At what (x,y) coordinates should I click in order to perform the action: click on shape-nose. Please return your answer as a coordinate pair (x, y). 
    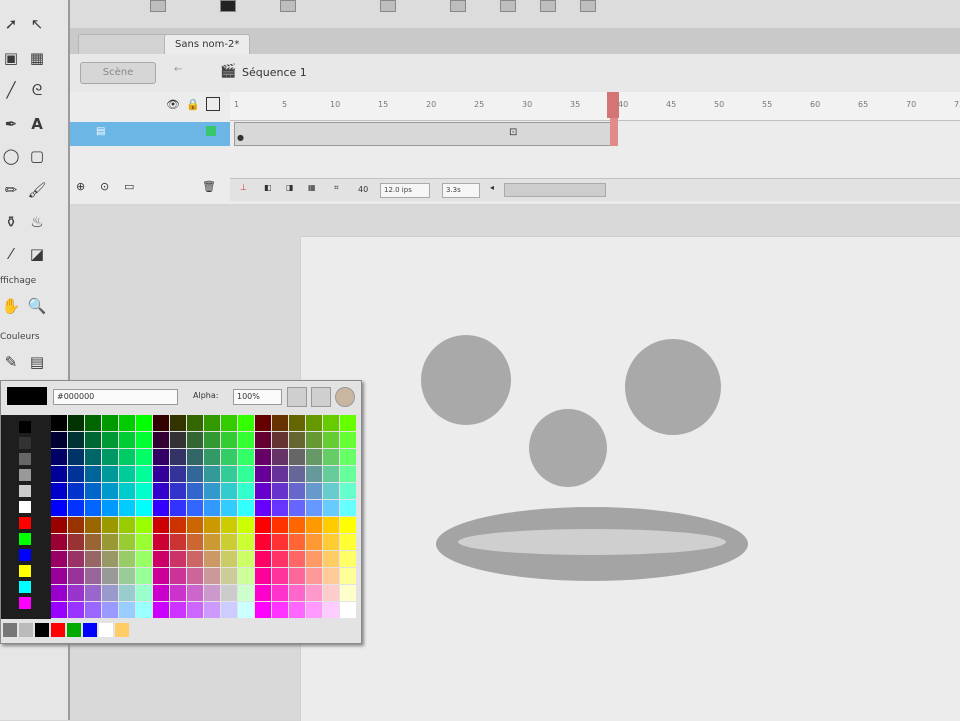
    Looking at the image, I should click on (568, 448).